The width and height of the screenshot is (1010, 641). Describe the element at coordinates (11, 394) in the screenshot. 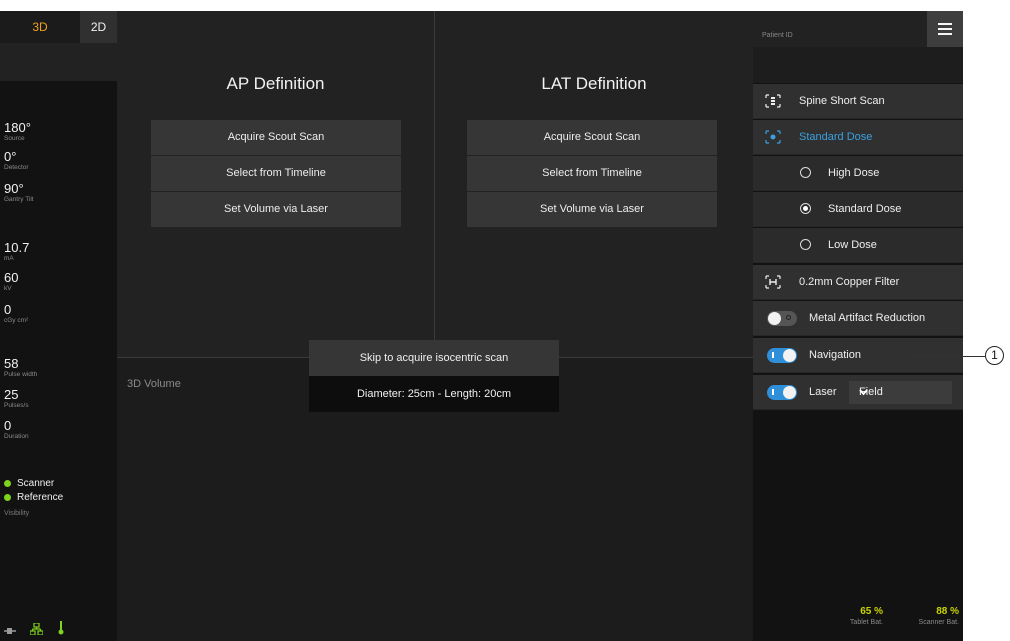

I see `param-value: 25` at that location.